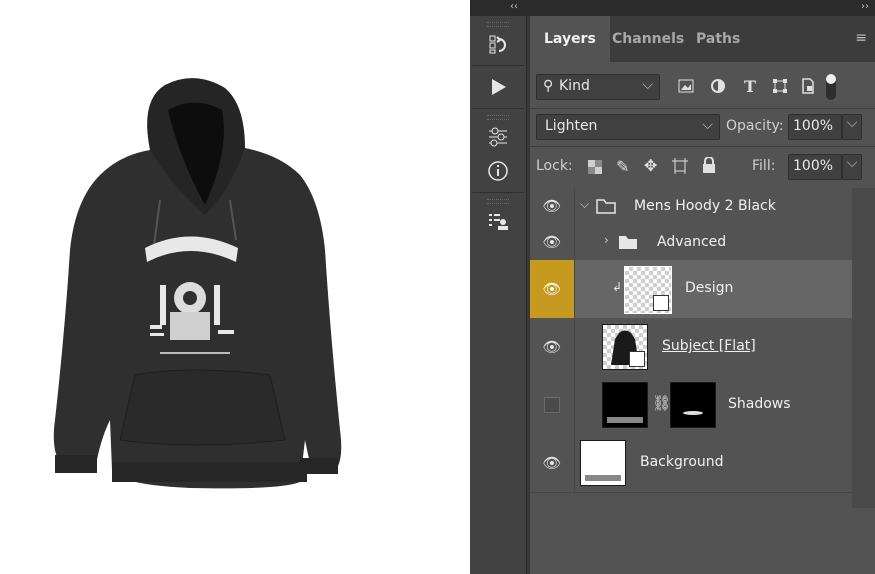 This screenshot has width=875, height=574. What do you see at coordinates (705, 206) in the screenshot?
I see `layer-name: Mens Hoody 2 Black` at bounding box center [705, 206].